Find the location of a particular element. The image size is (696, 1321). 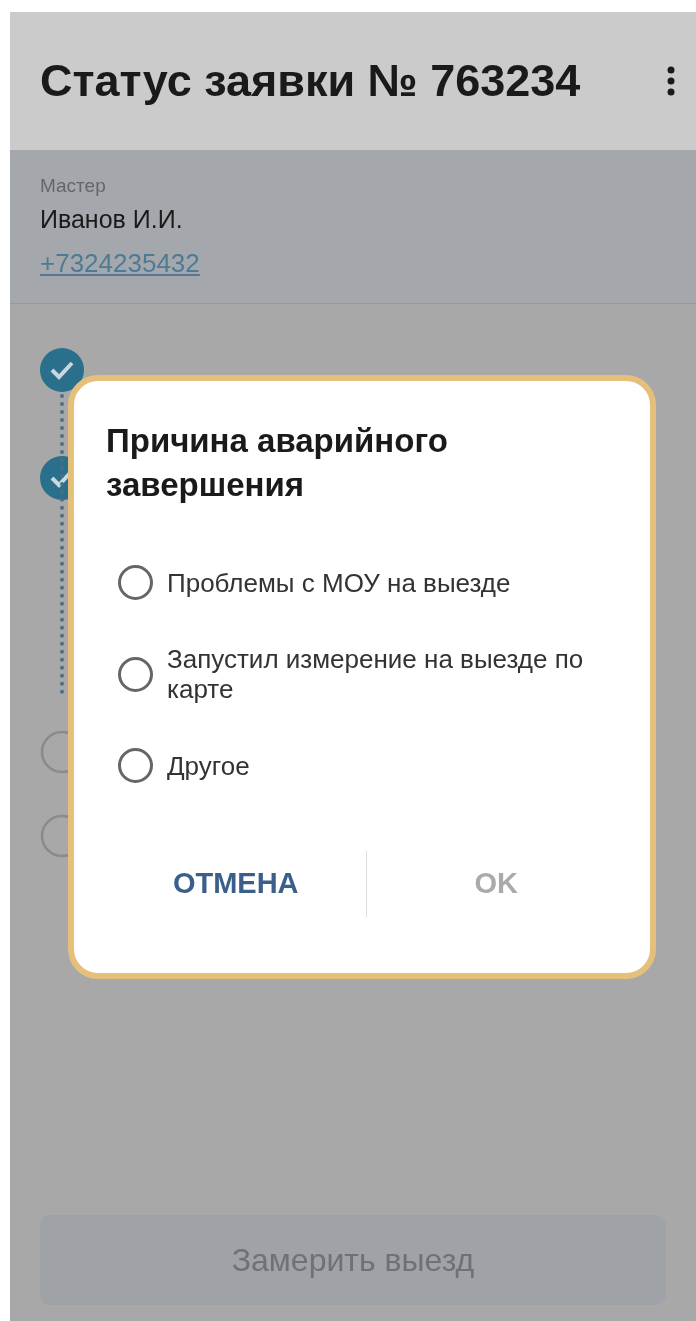

dialog-title: Причина аварийного завершения is located at coordinates (277, 463).